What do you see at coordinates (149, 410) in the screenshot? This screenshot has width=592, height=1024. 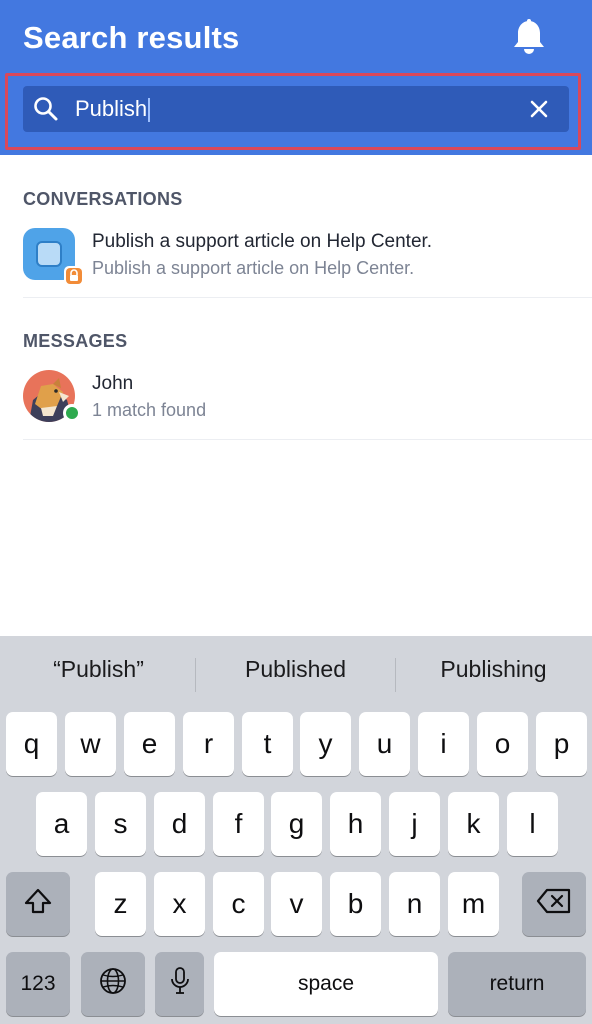 I see `match-count: 1 match found` at bounding box center [149, 410].